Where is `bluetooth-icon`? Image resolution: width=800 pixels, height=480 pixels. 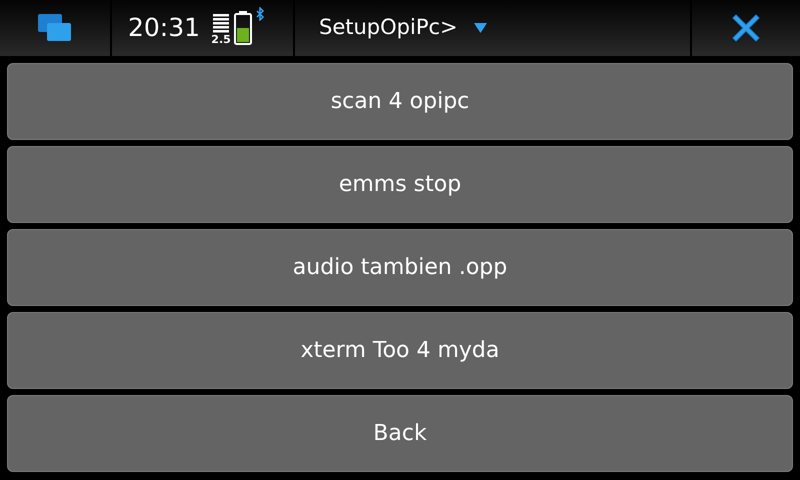
bluetooth-icon is located at coordinates (261, 14).